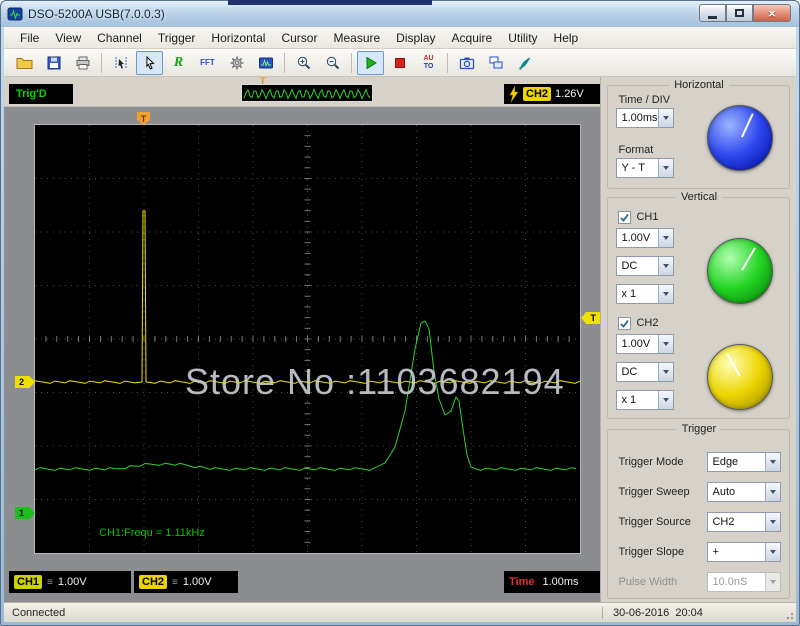 The image size is (800, 626). I want to click on format-select: Y - T, so click(645, 168).